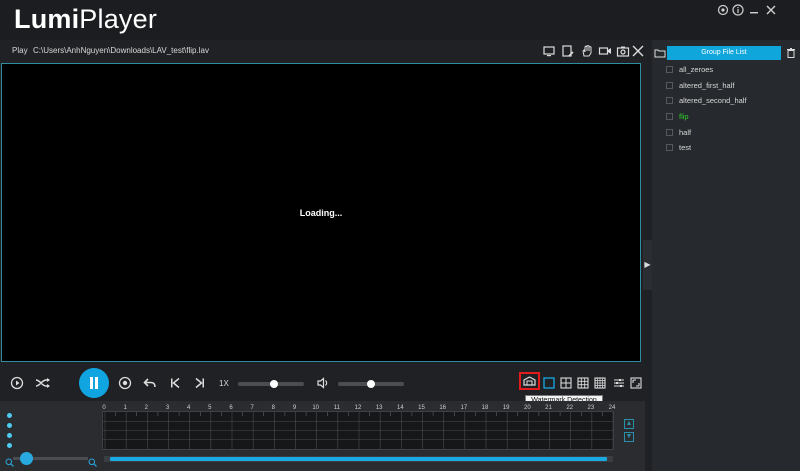  I want to click on play-label: Play, so click(20, 50).